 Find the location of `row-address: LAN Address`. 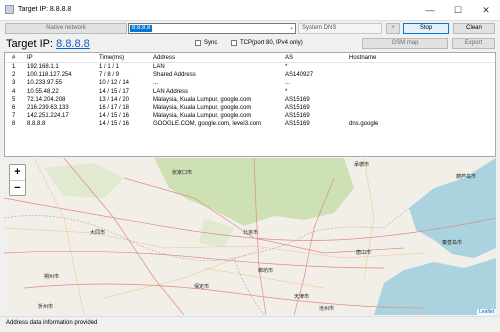

row-address: LAN Address is located at coordinates (171, 91).